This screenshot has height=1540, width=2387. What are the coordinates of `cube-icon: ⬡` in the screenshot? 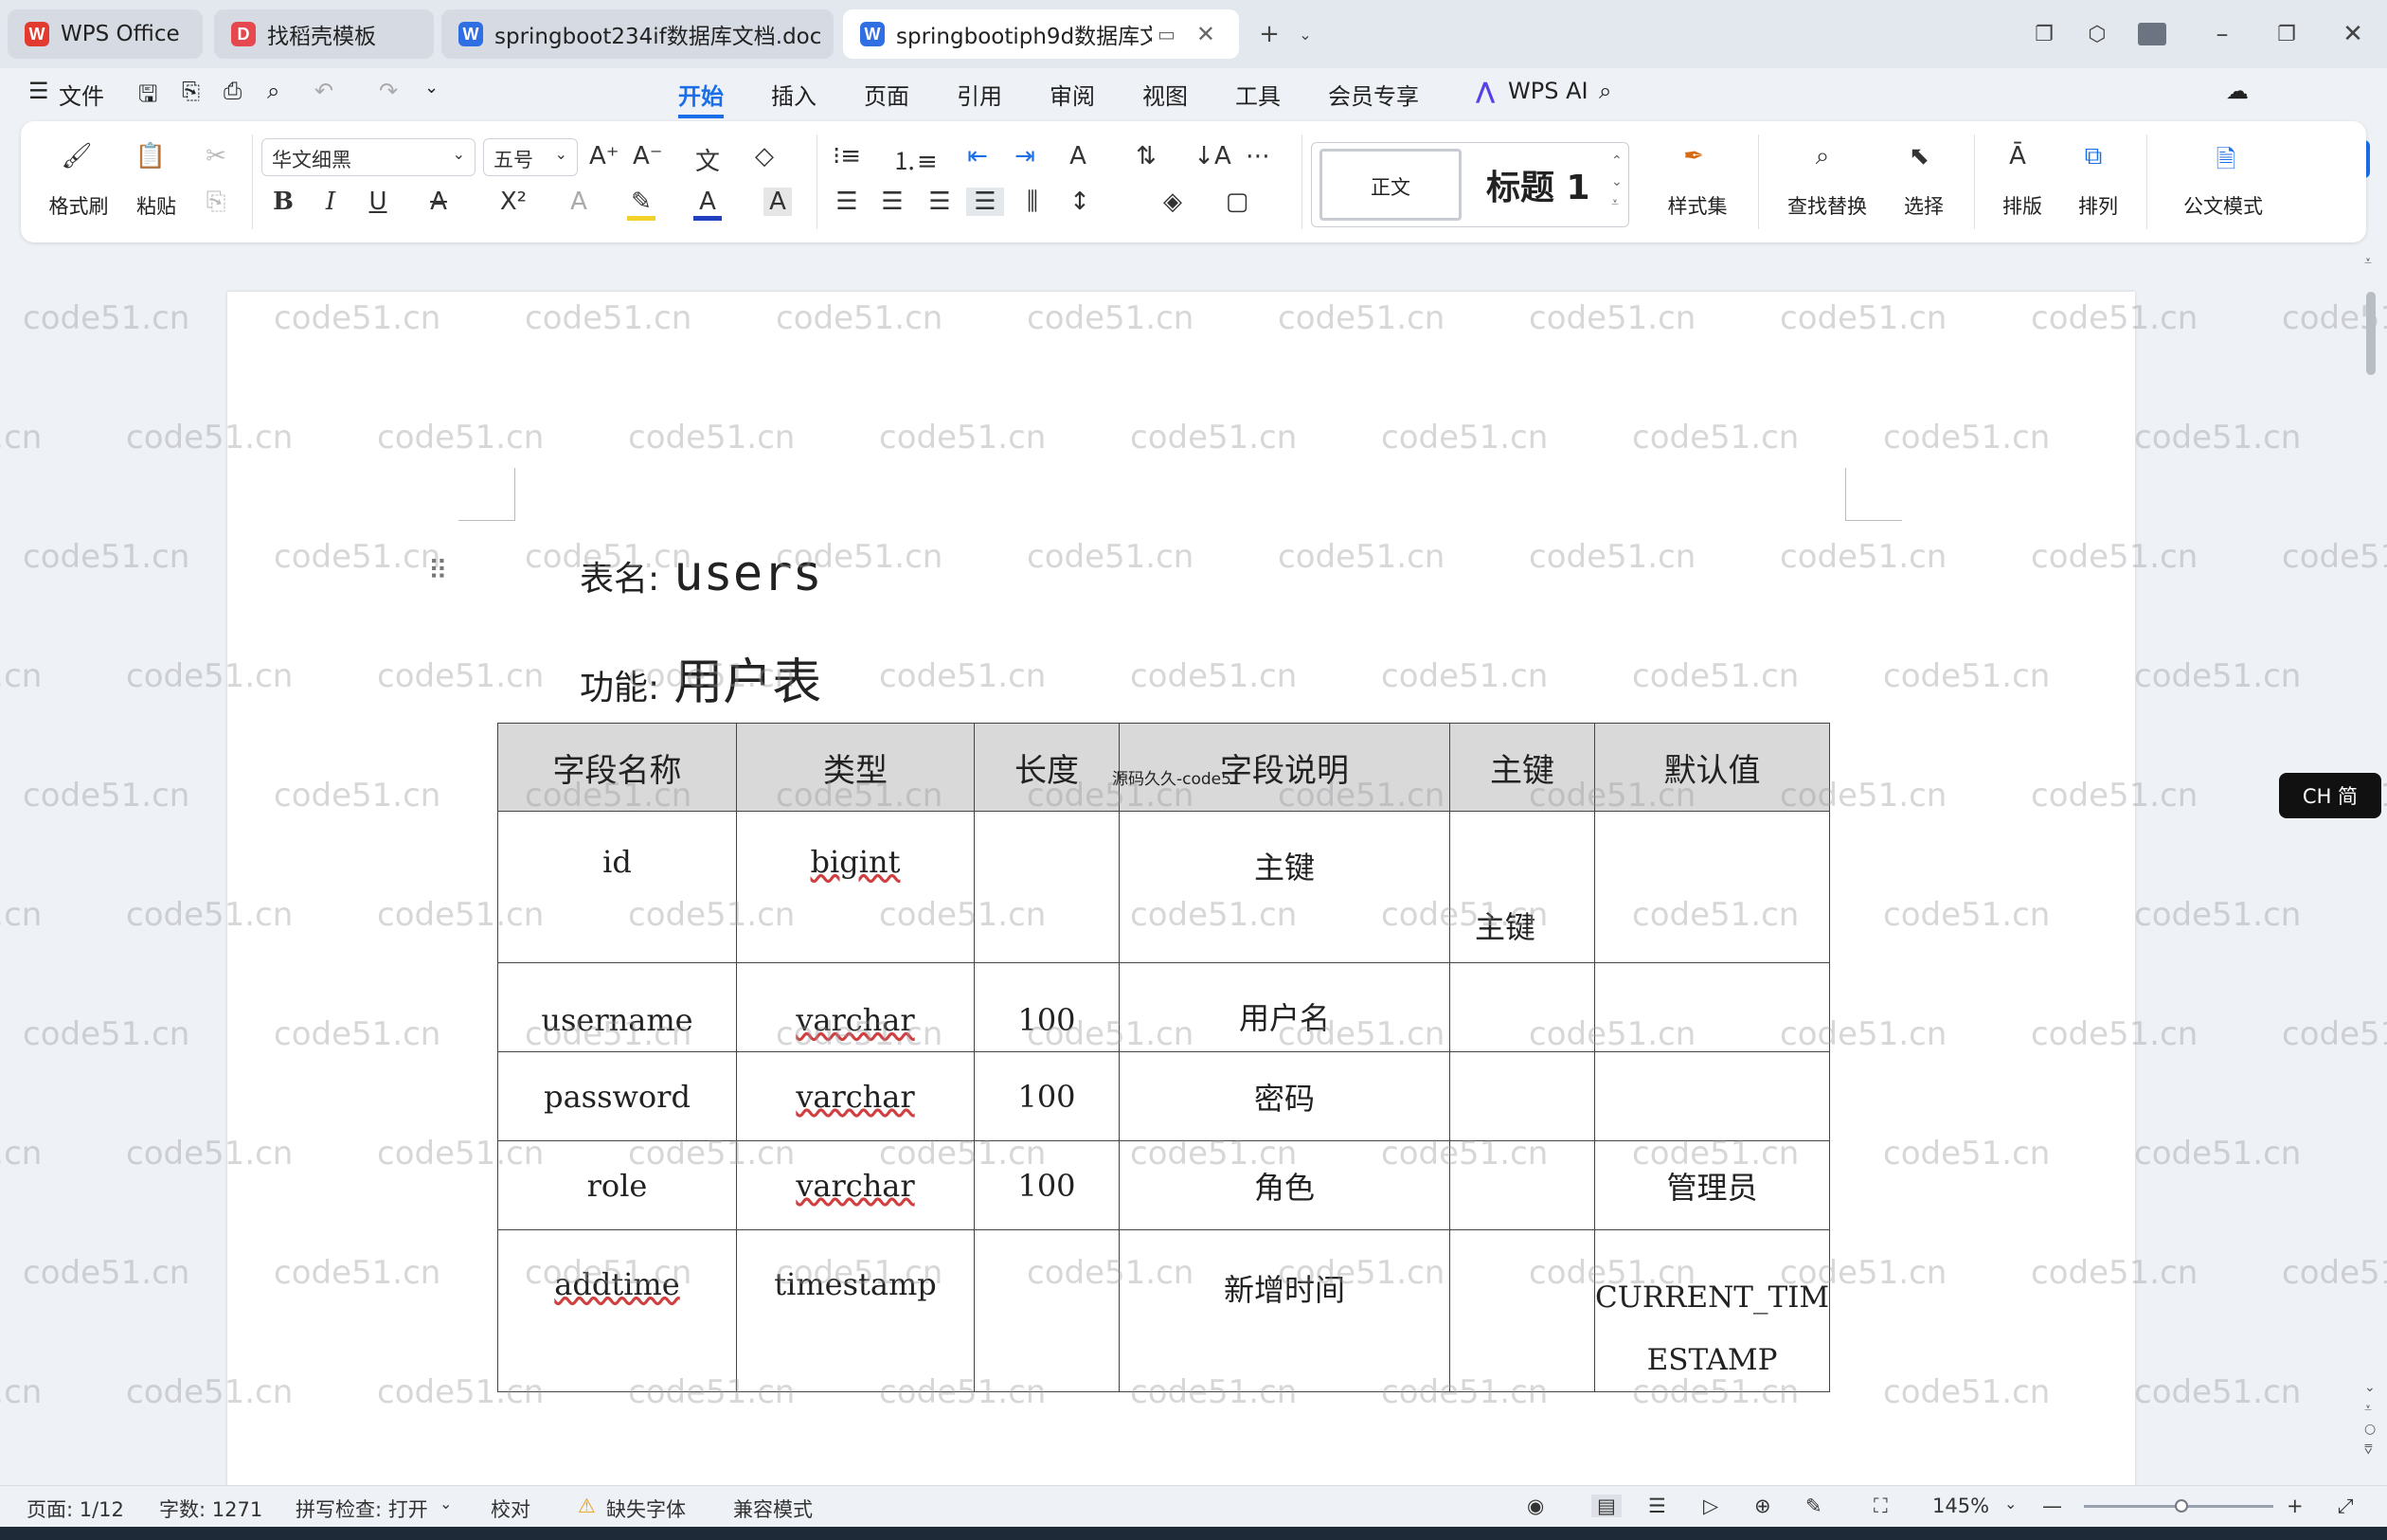 It's located at (2097, 34).